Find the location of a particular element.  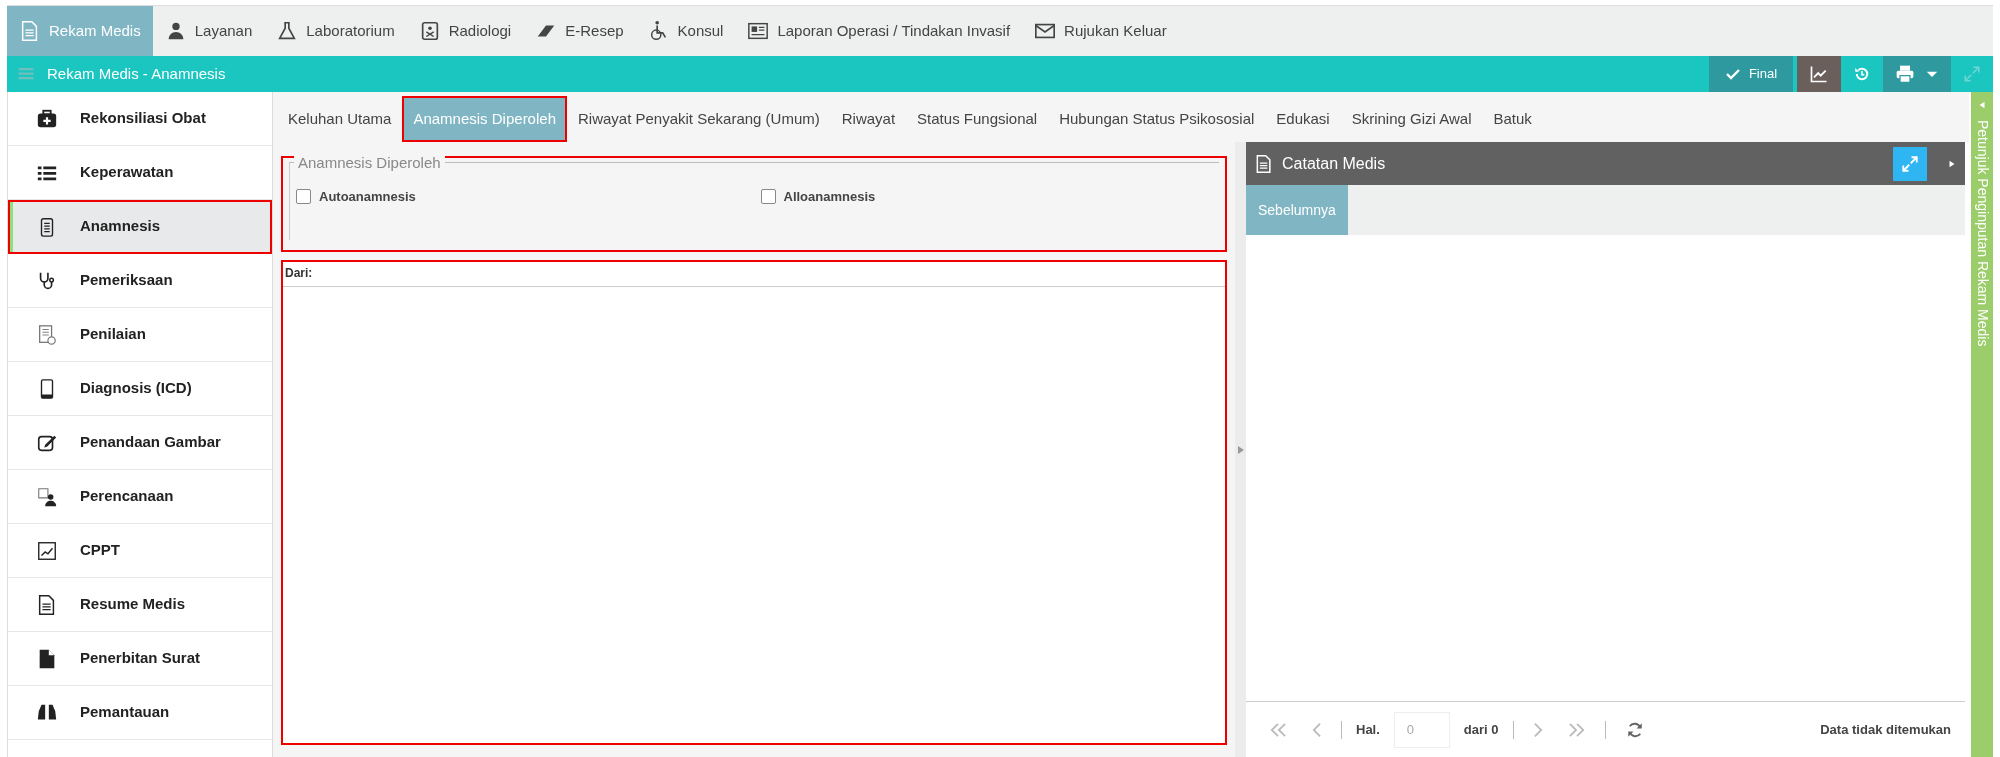

nav-tab: E-Resep is located at coordinates (579, 31).